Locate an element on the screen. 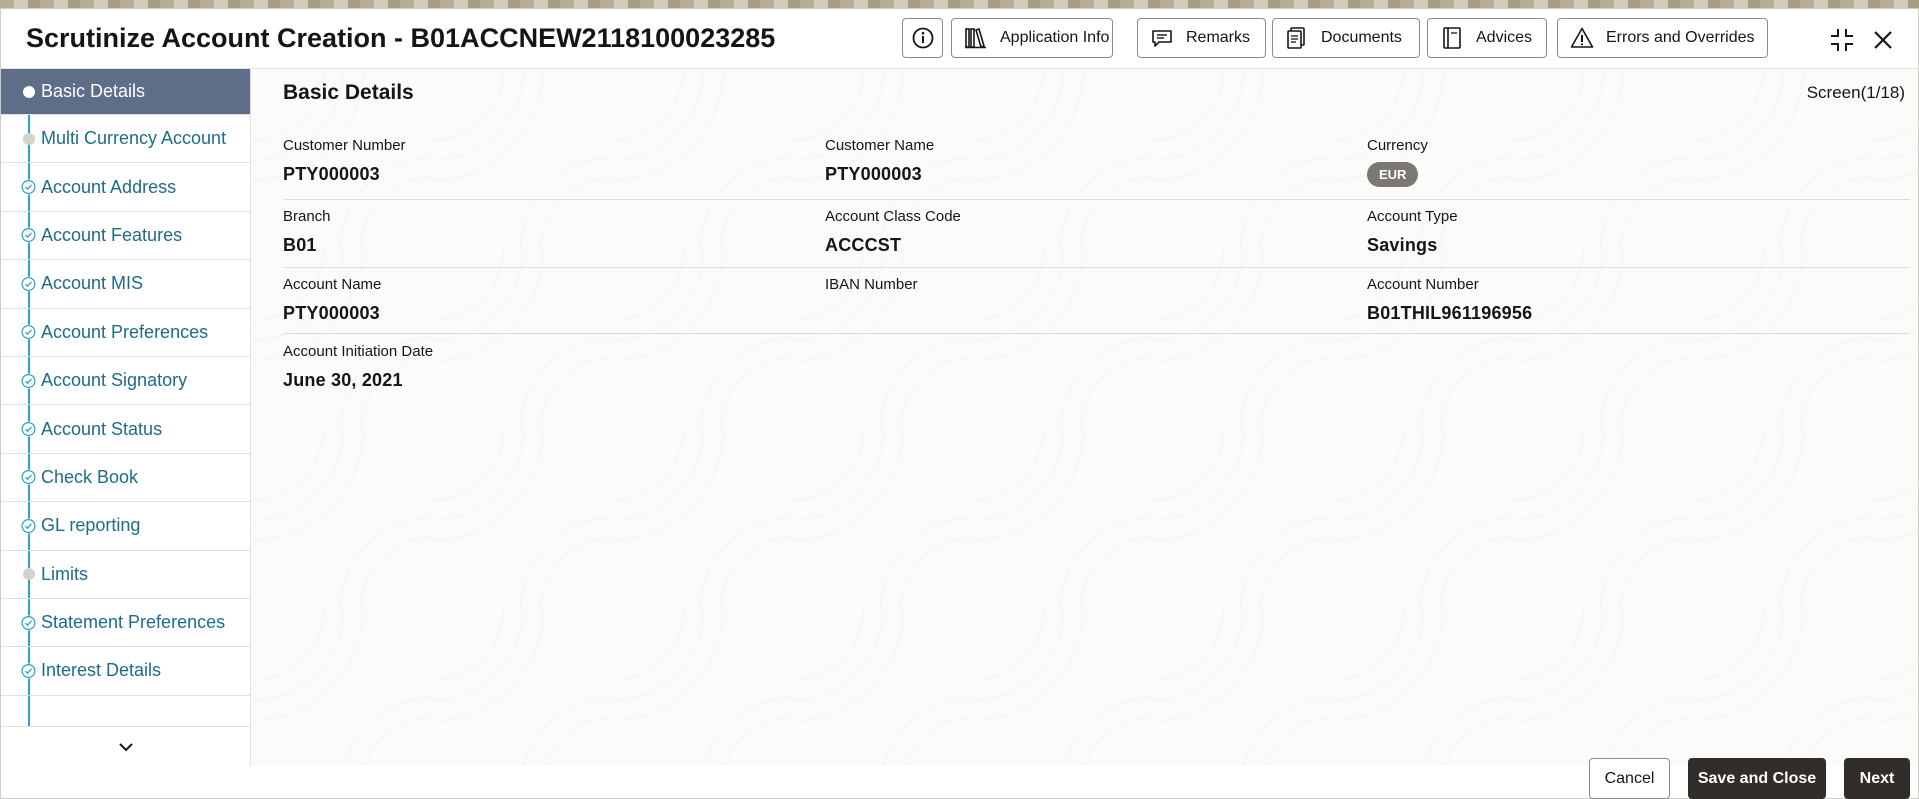 This screenshot has height=799, width=1919. application-info-button: Application Info is located at coordinates (1032, 38).